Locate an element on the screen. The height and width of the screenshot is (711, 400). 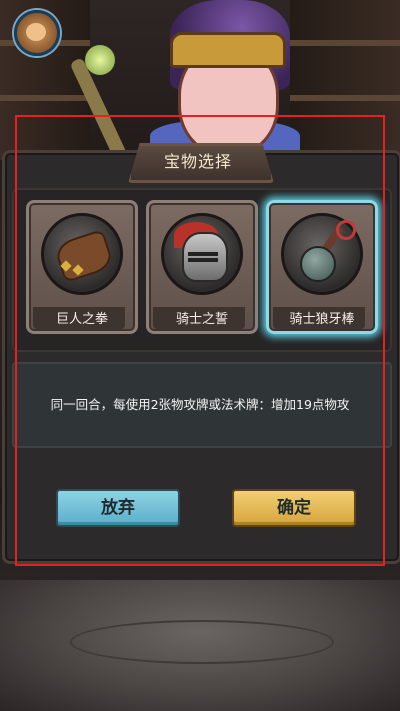
avatar-face is located at coordinates (36, 32).